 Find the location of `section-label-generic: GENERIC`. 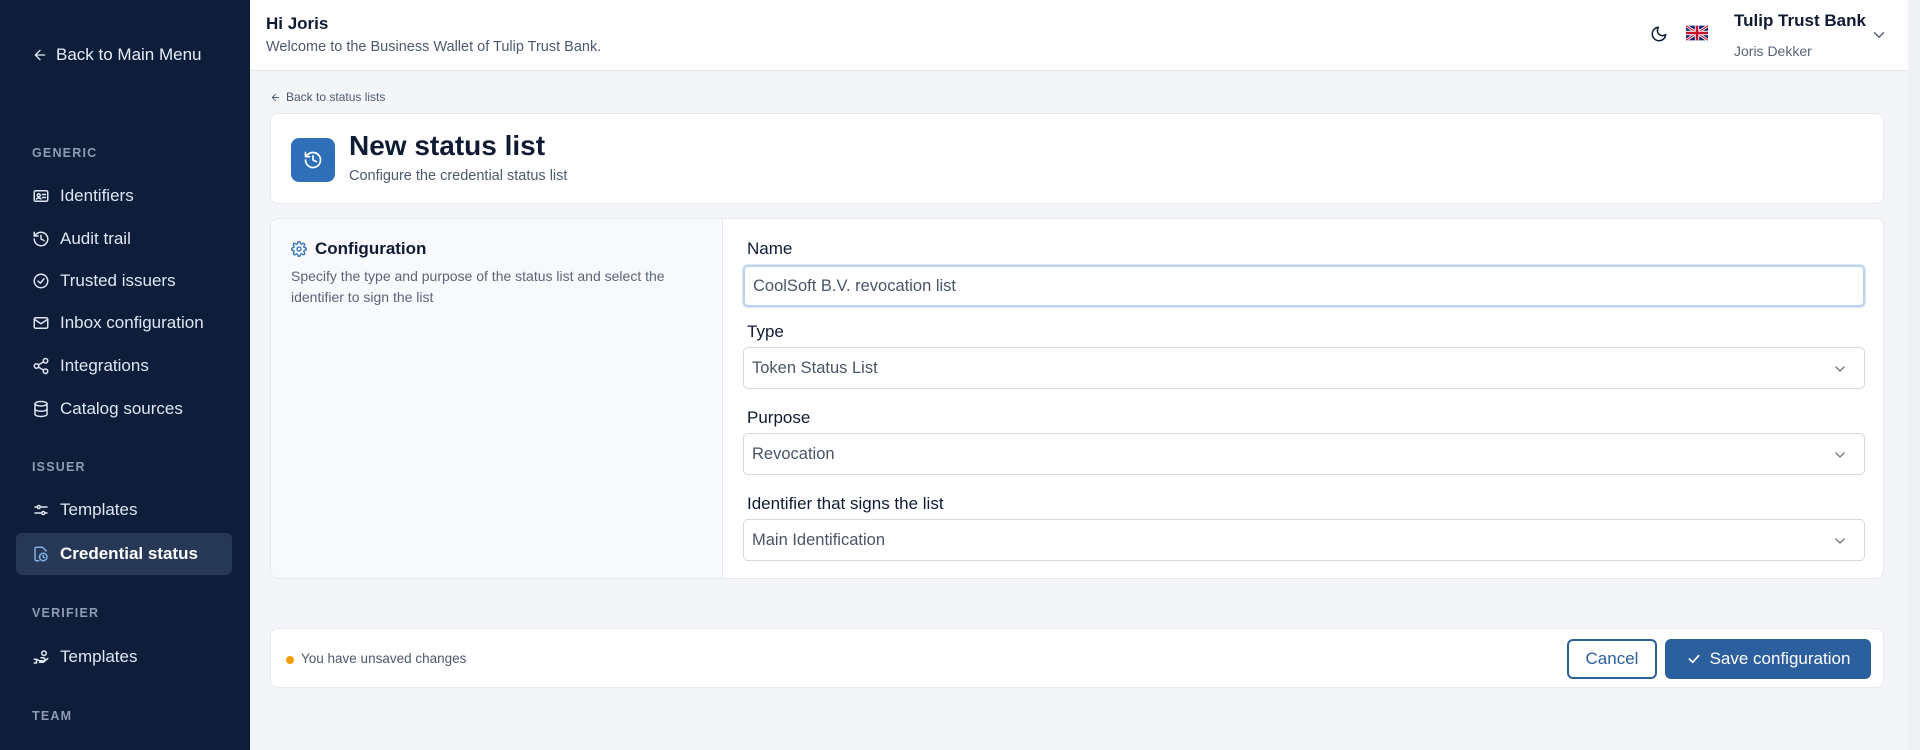

section-label-generic: GENERIC is located at coordinates (65, 153).